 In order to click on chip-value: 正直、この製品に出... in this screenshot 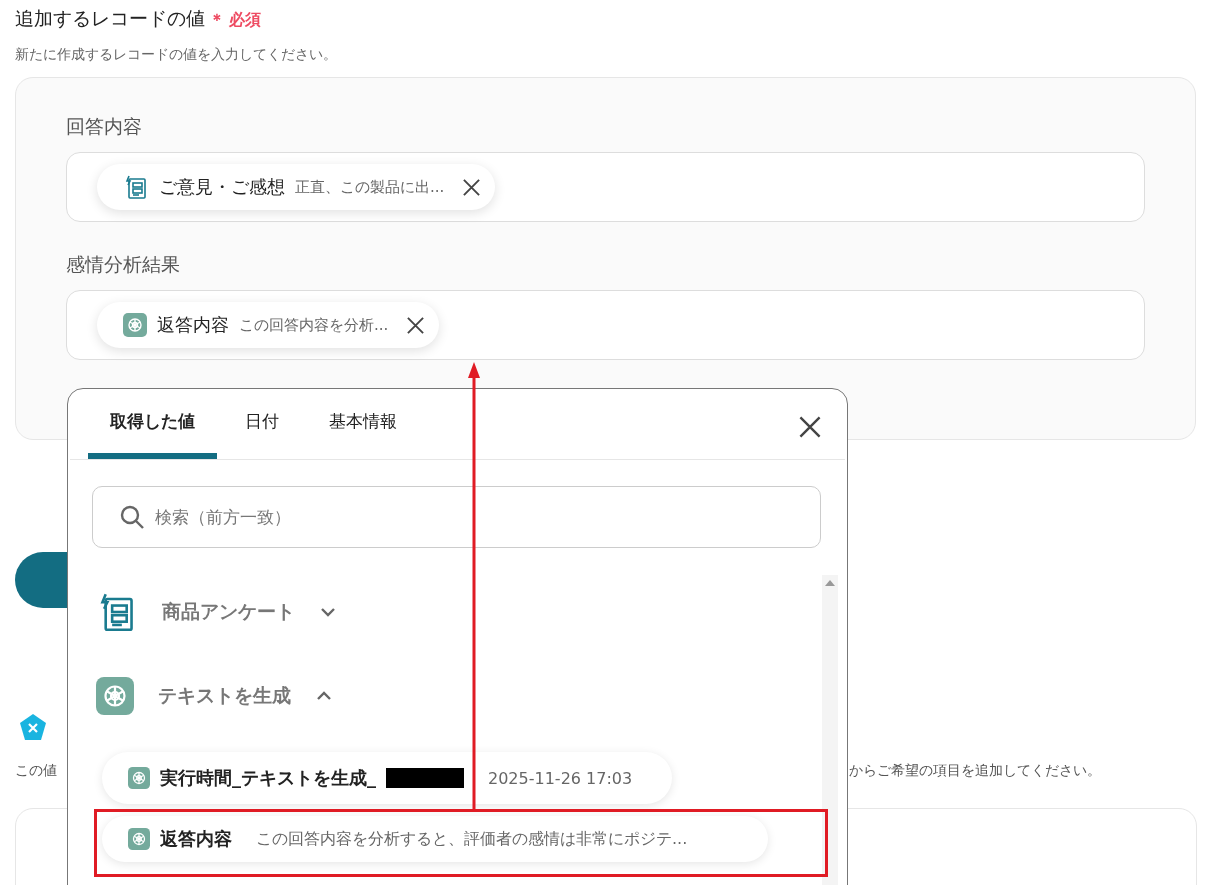, I will do `click(370, 187)`.